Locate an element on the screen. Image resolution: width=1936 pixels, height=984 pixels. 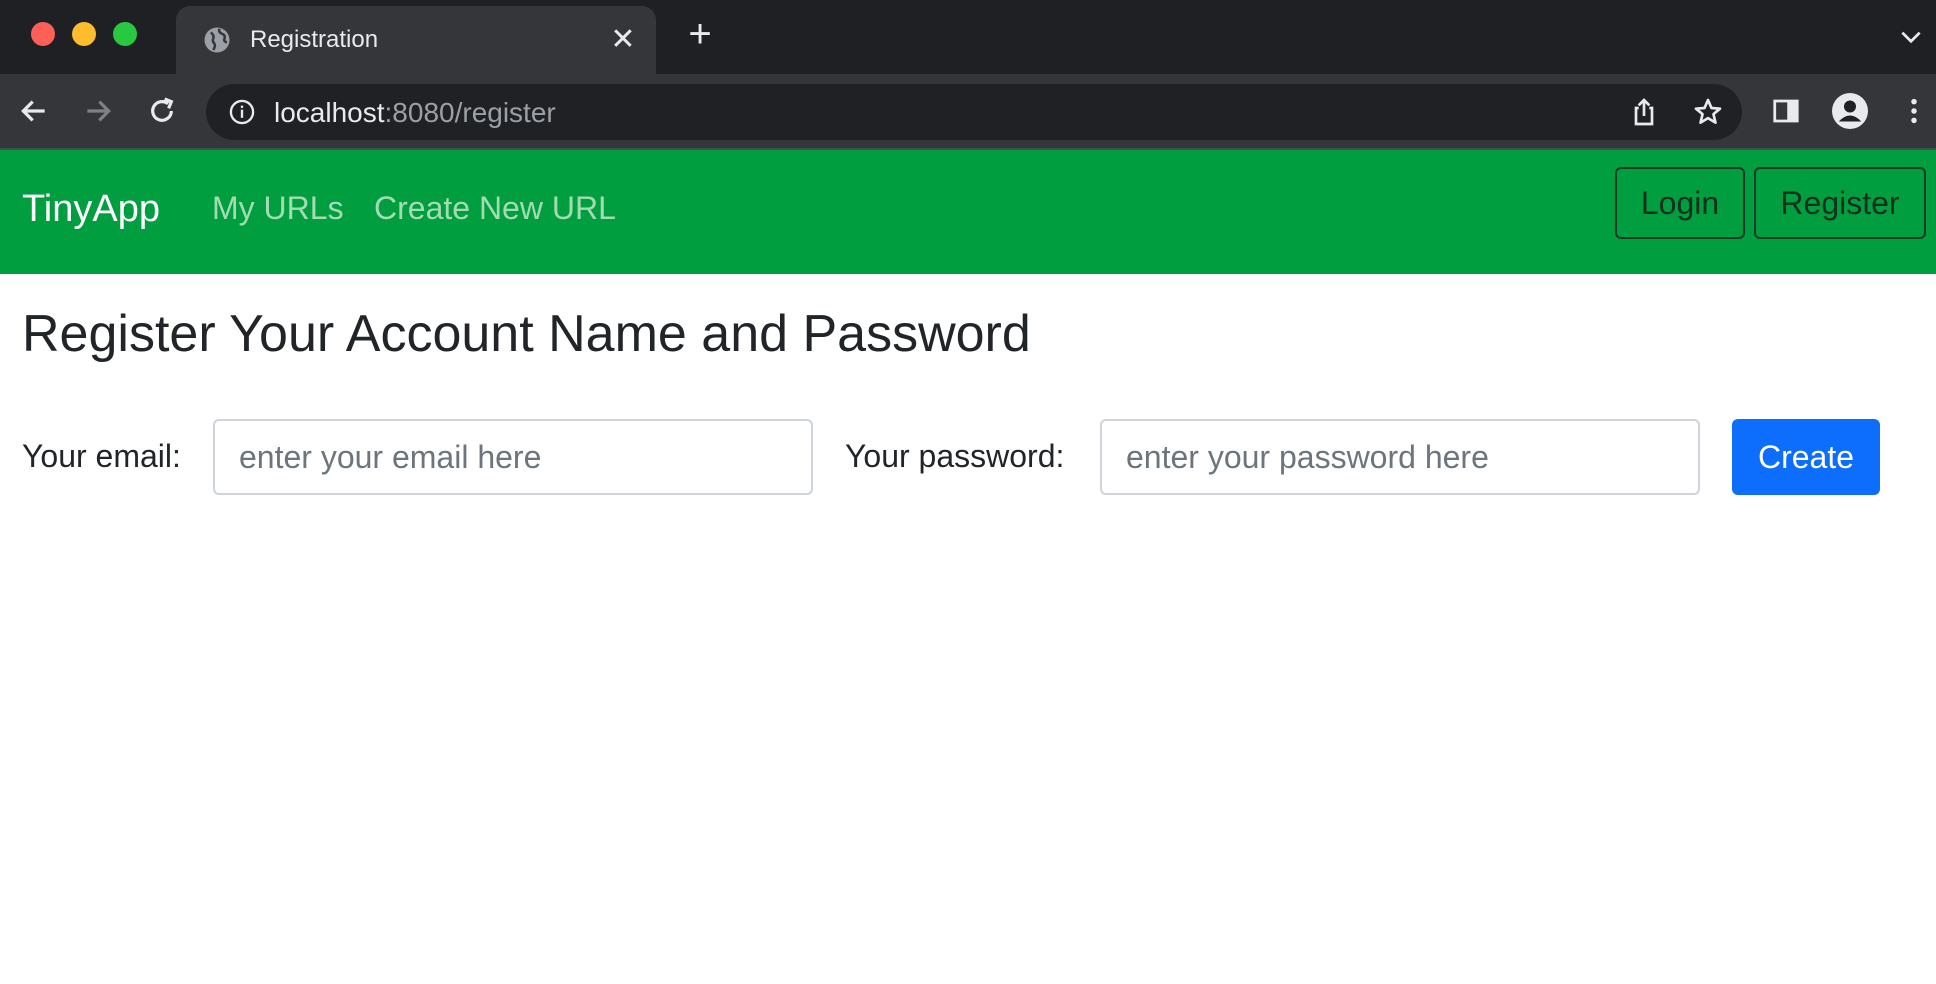
side-panel-icon is located at coordinates (1786, 111).